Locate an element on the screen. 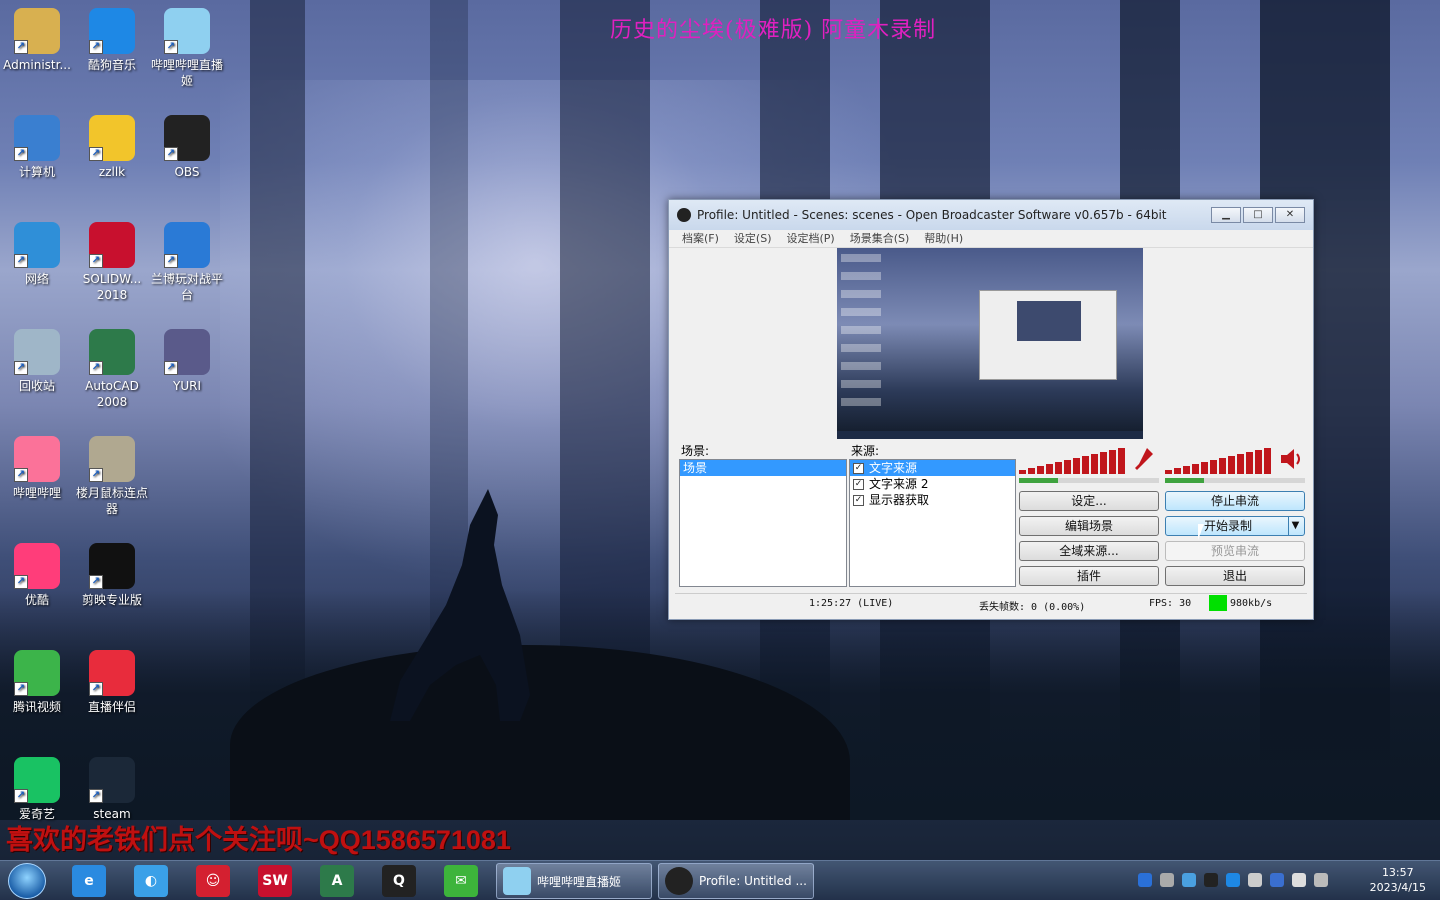 The width and height of the screenshot is (1440, 900). desktop-icon: ↗ zzllk is located at coordinates (112, 147).